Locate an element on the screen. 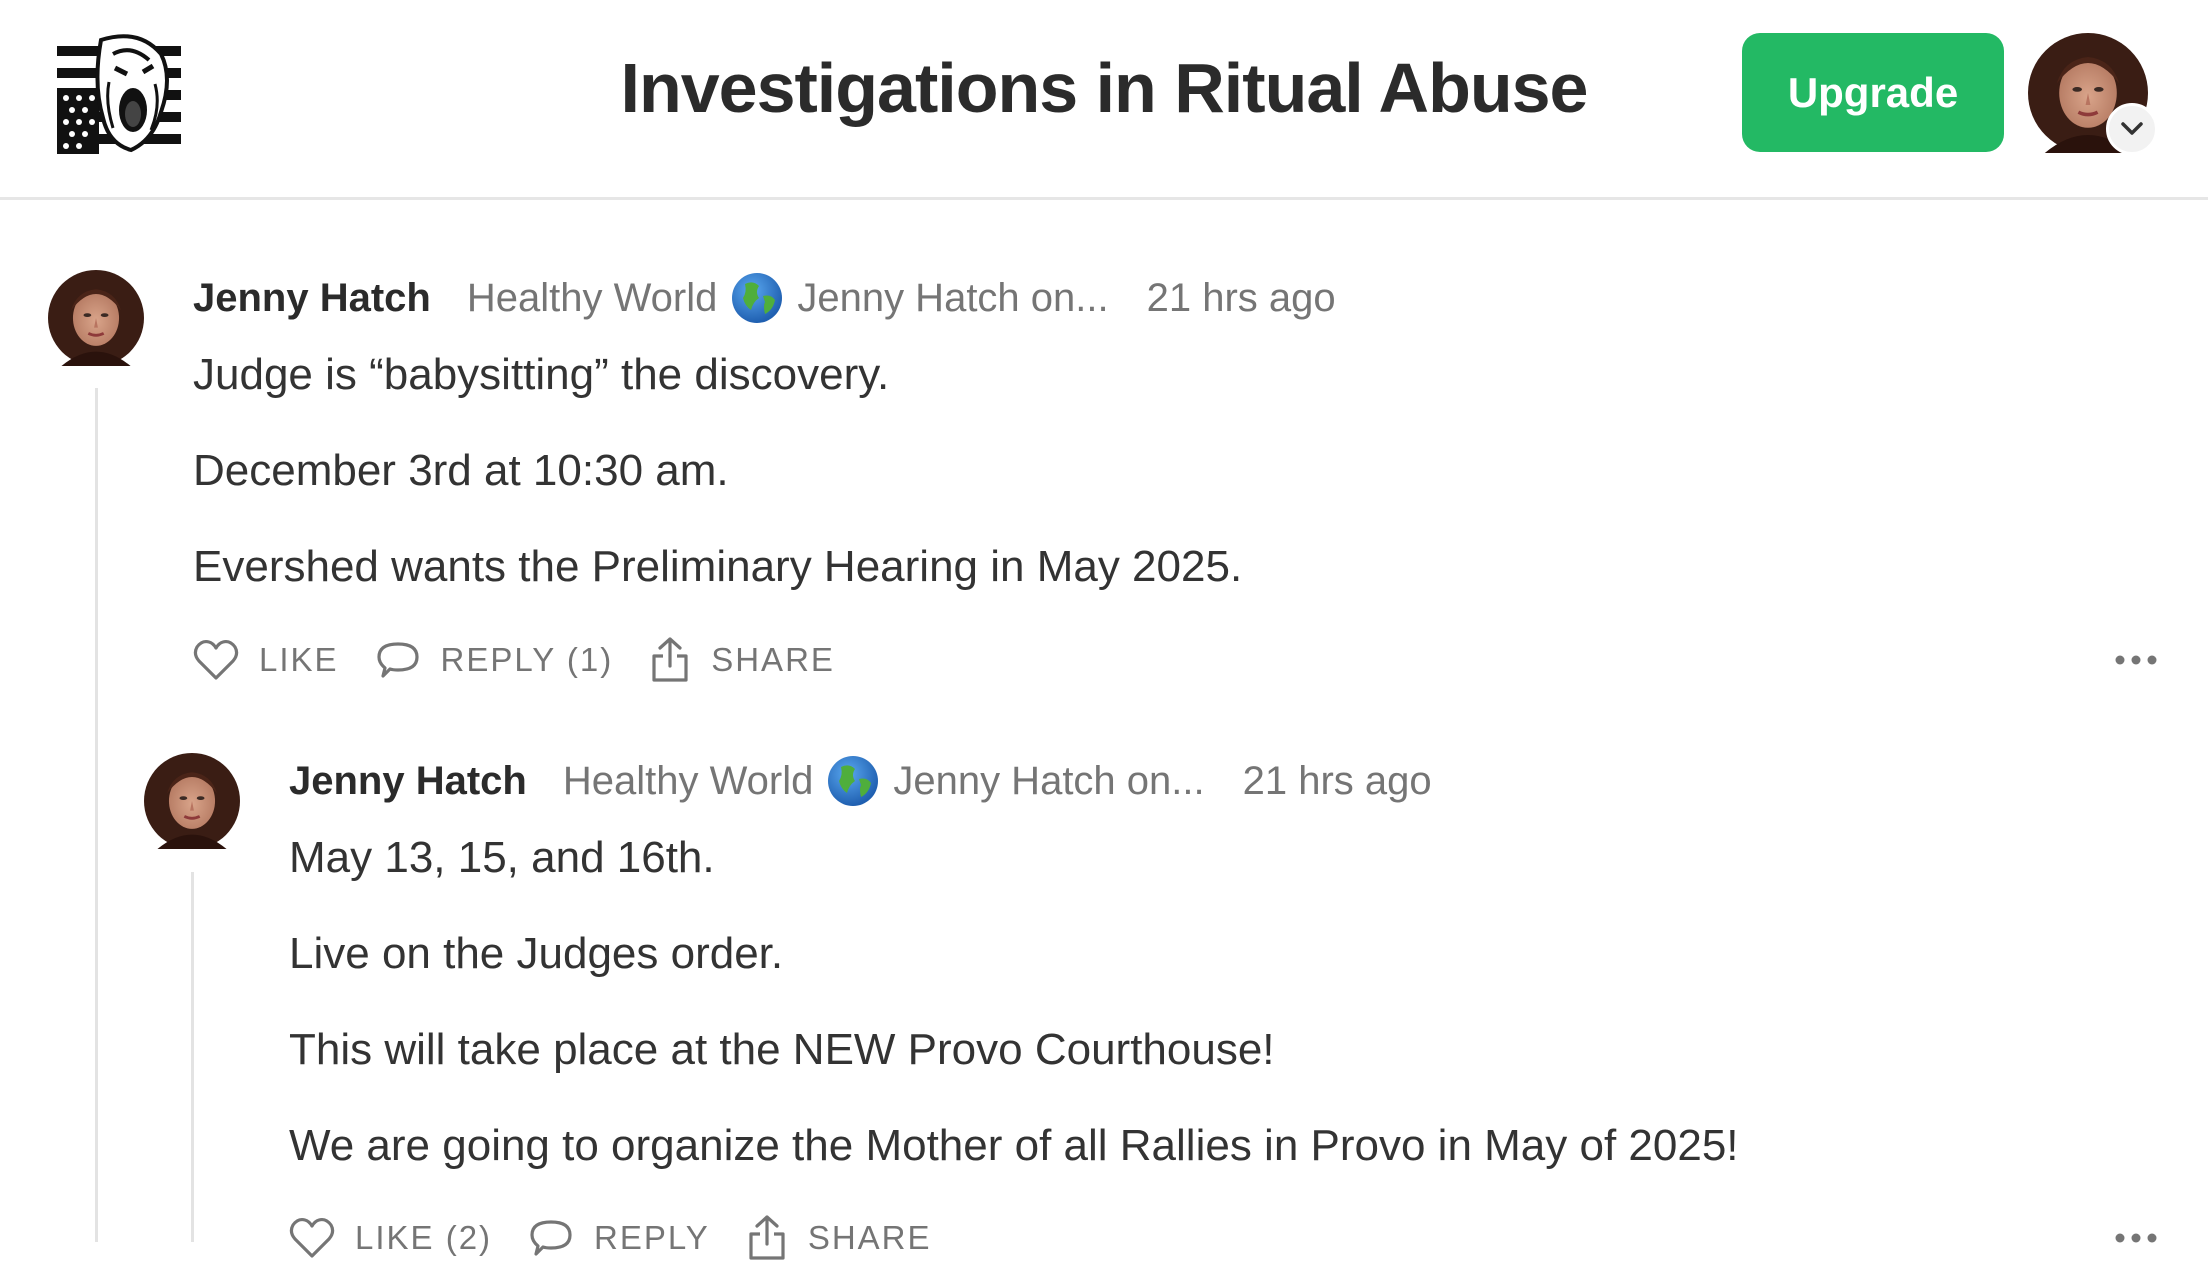 Image resolution: width=2208 pixels, height=1262 pixels. comment-body-line: Judge is “babysitting” the discovery. is located at coordinates (541, 374).